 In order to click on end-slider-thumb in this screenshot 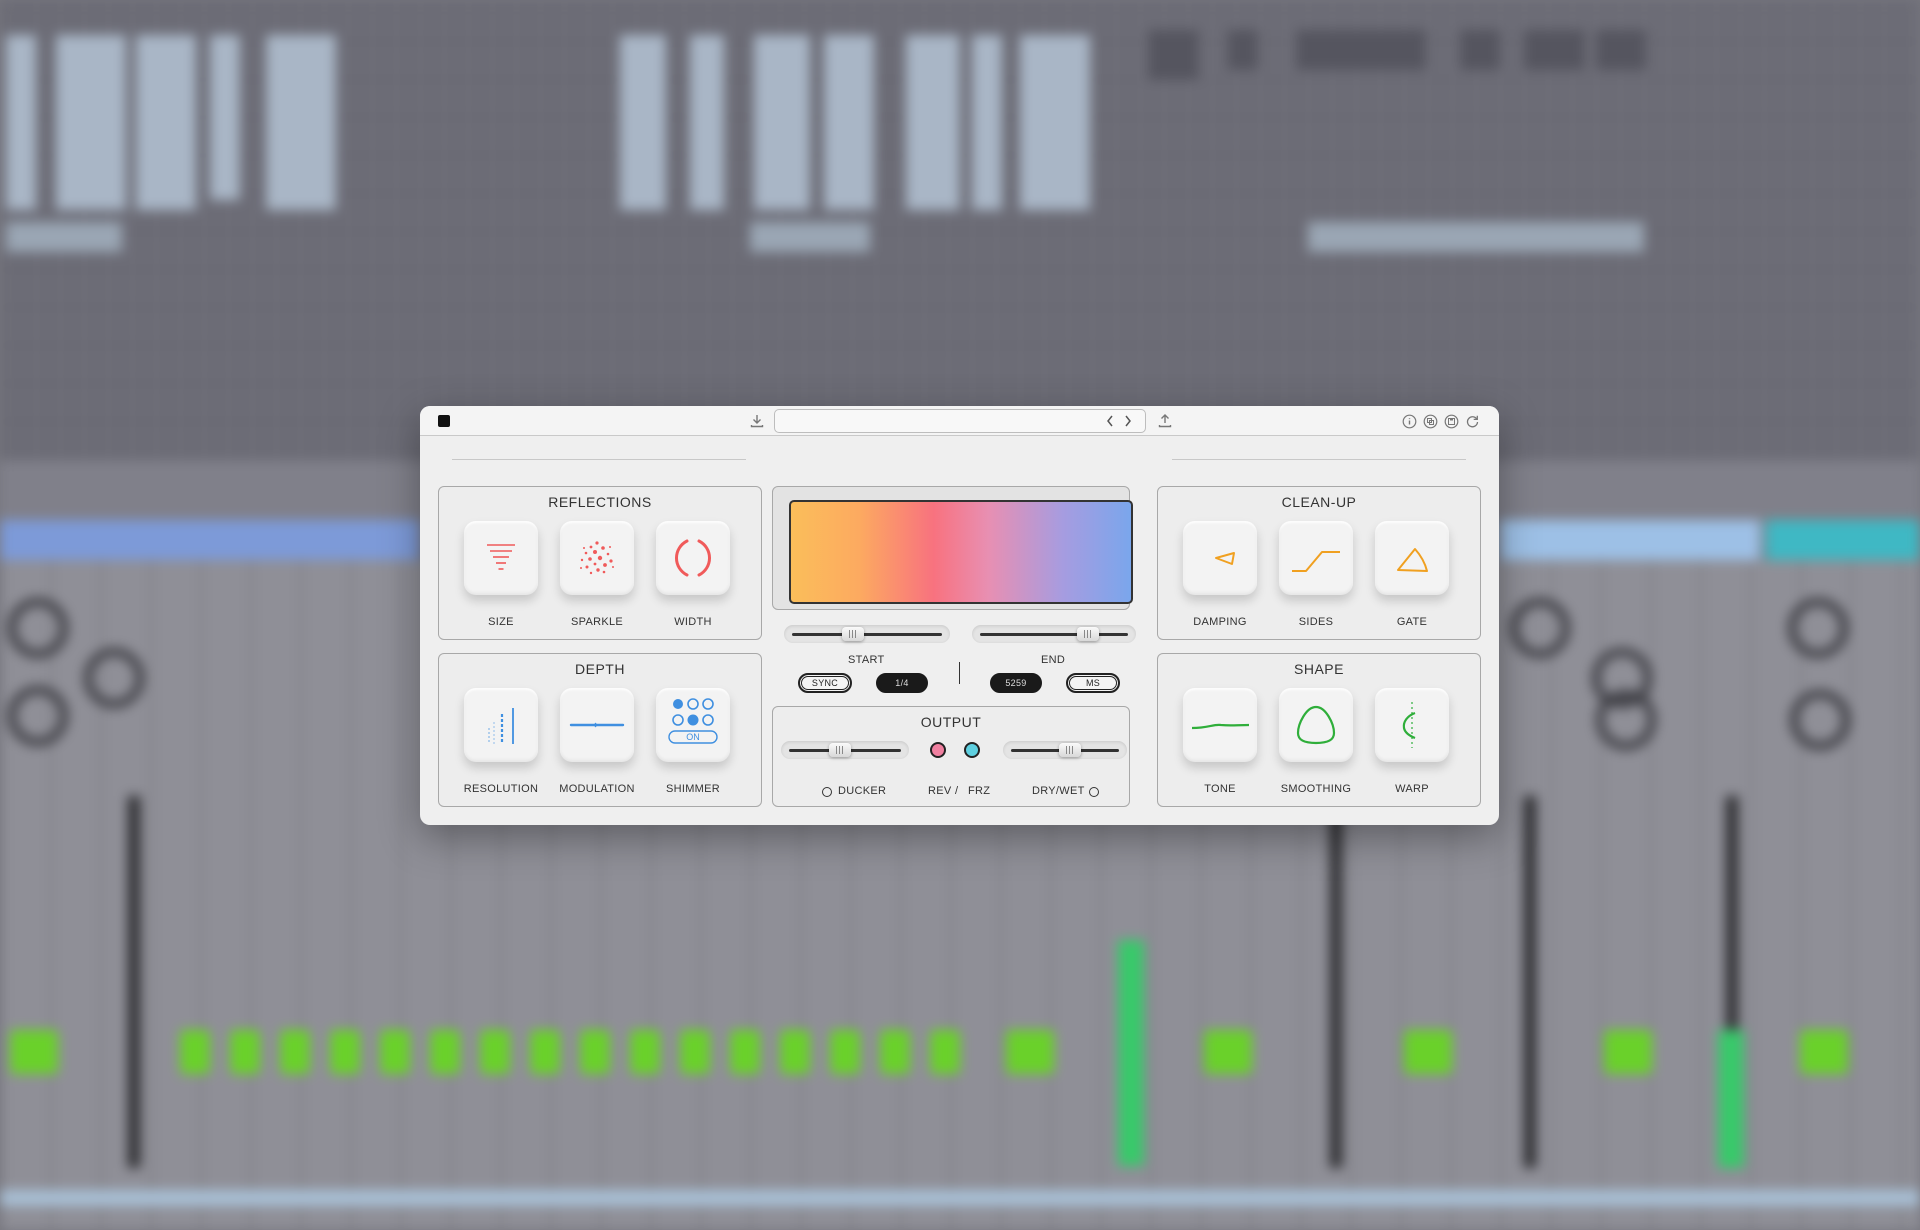, I will do `click(1087, 634)`.